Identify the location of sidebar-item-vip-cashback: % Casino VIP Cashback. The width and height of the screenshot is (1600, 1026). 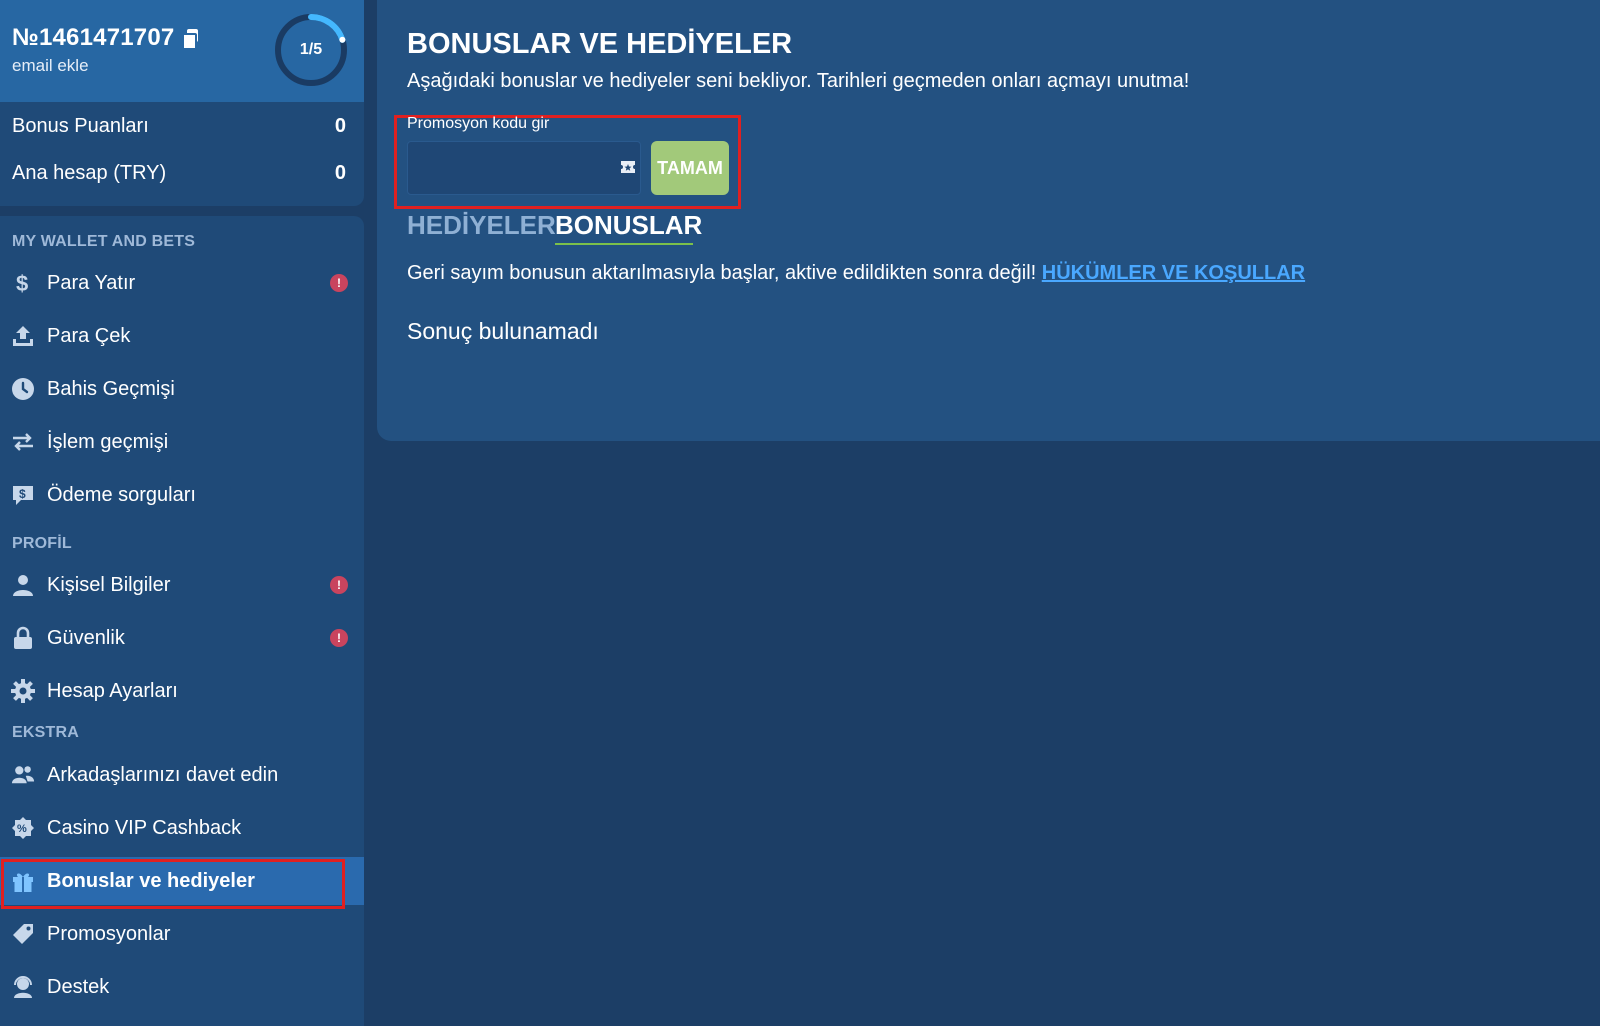
(182, 828).